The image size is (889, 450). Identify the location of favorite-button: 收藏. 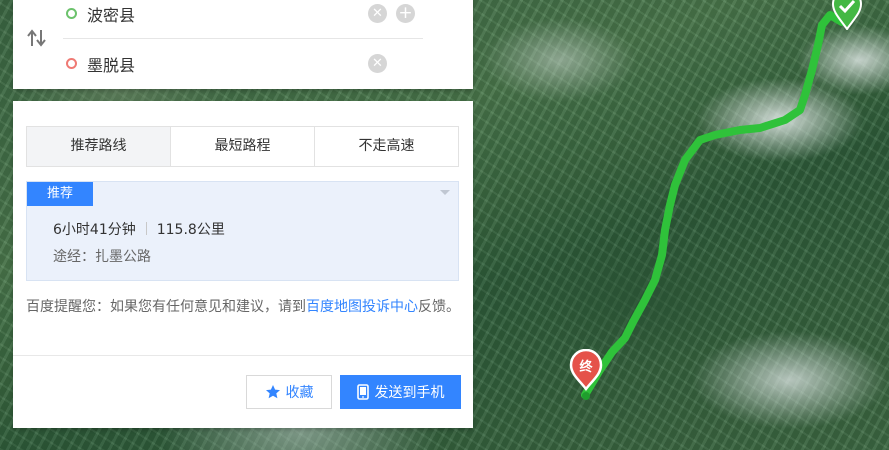
(289, 392).